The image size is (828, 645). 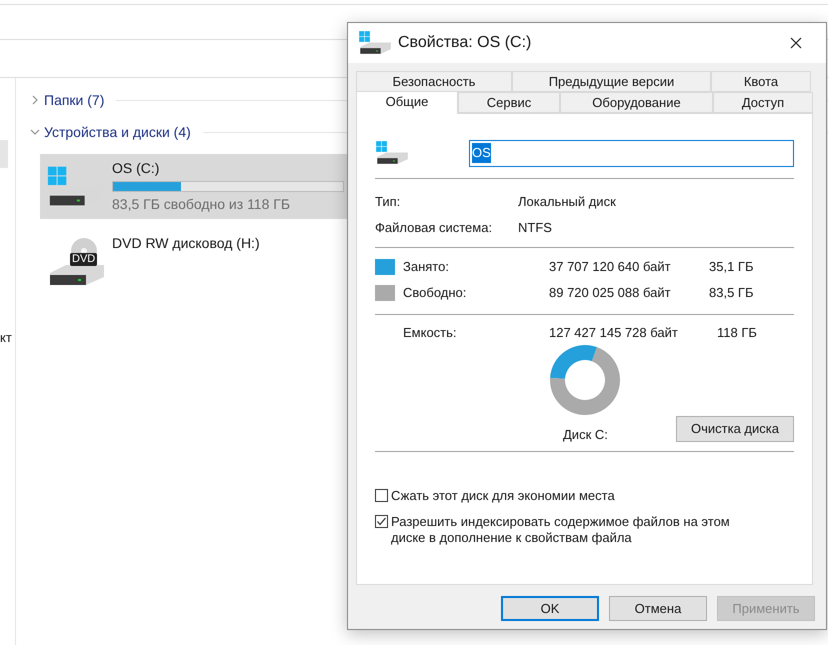 I want to click on usage-size: 35,1 ГБ, so click(x=731, y=267).